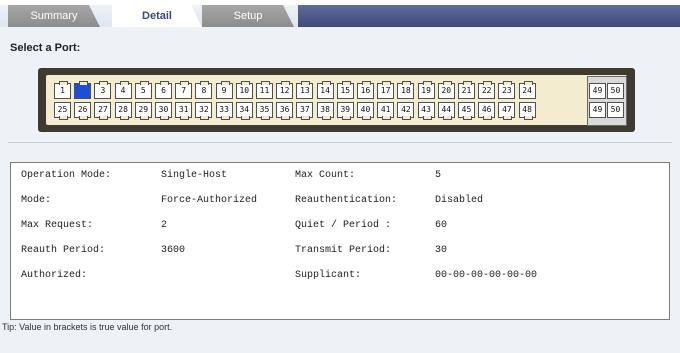 This screenshot has height=353, width=680. What do you see at coordinates (615, 91) in the screenshot?
I see `port-50-uplink: 50` at bounding box center [615, 91].